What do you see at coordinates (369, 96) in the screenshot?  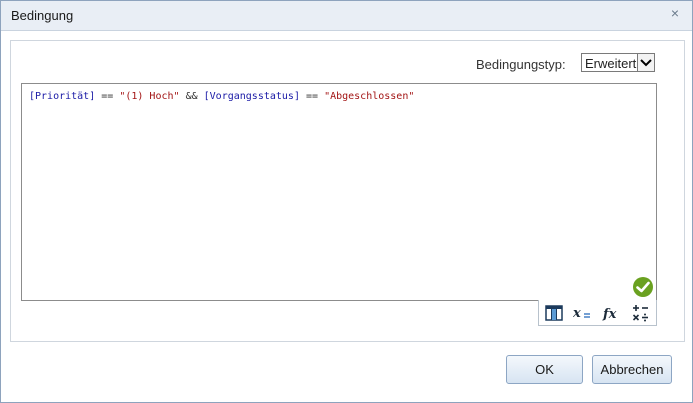 I see `expression-value-closed: "Abgeschlossen"` at bounding box center [369, 96].